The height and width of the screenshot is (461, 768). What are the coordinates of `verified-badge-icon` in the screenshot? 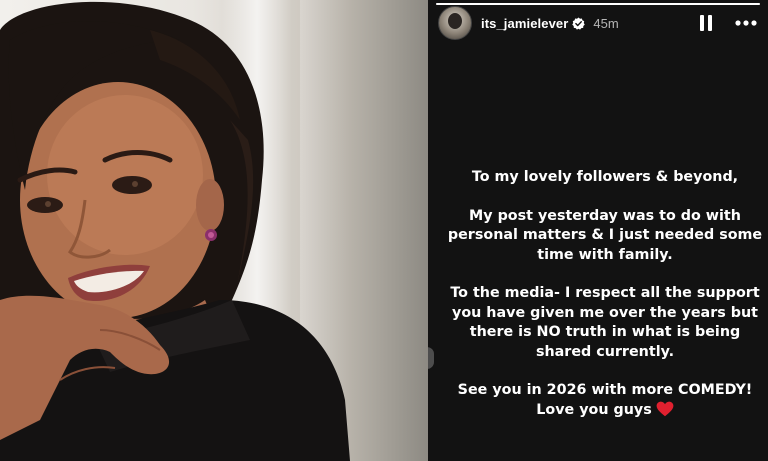 It's located at (579, 23).